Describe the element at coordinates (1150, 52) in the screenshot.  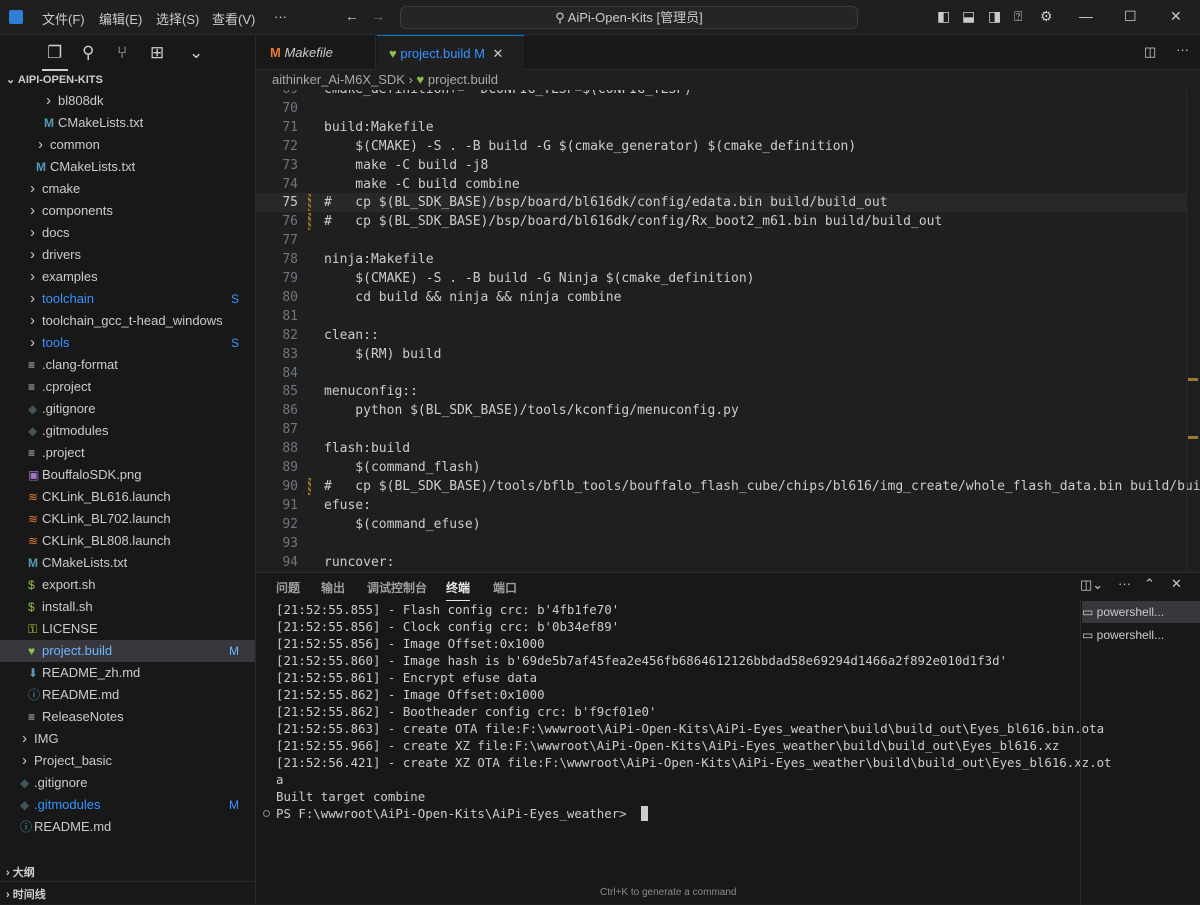
I see `split-editor-icon: ◫` at that location.